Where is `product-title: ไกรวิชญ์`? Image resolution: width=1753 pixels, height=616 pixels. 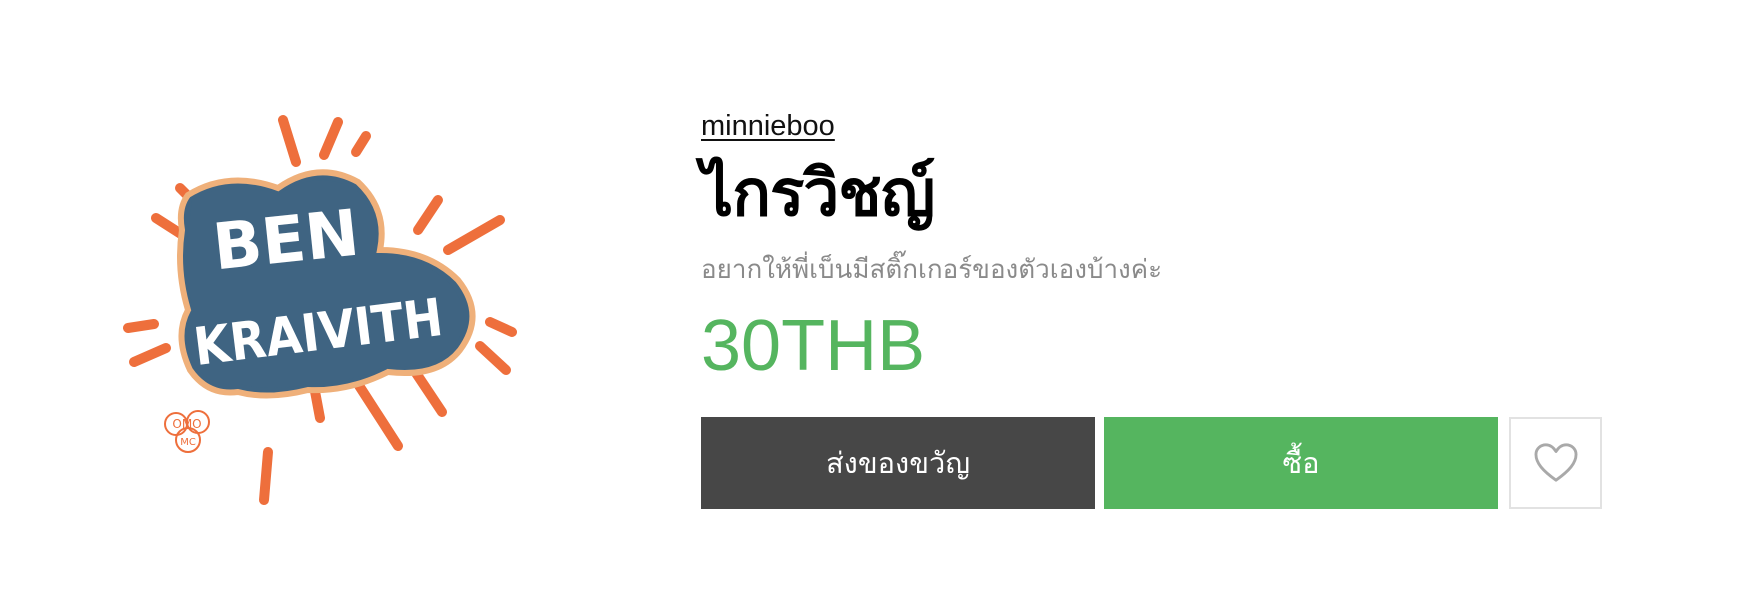
product-title: ไกรวิชญ์ is located at coordinates (818, 194).